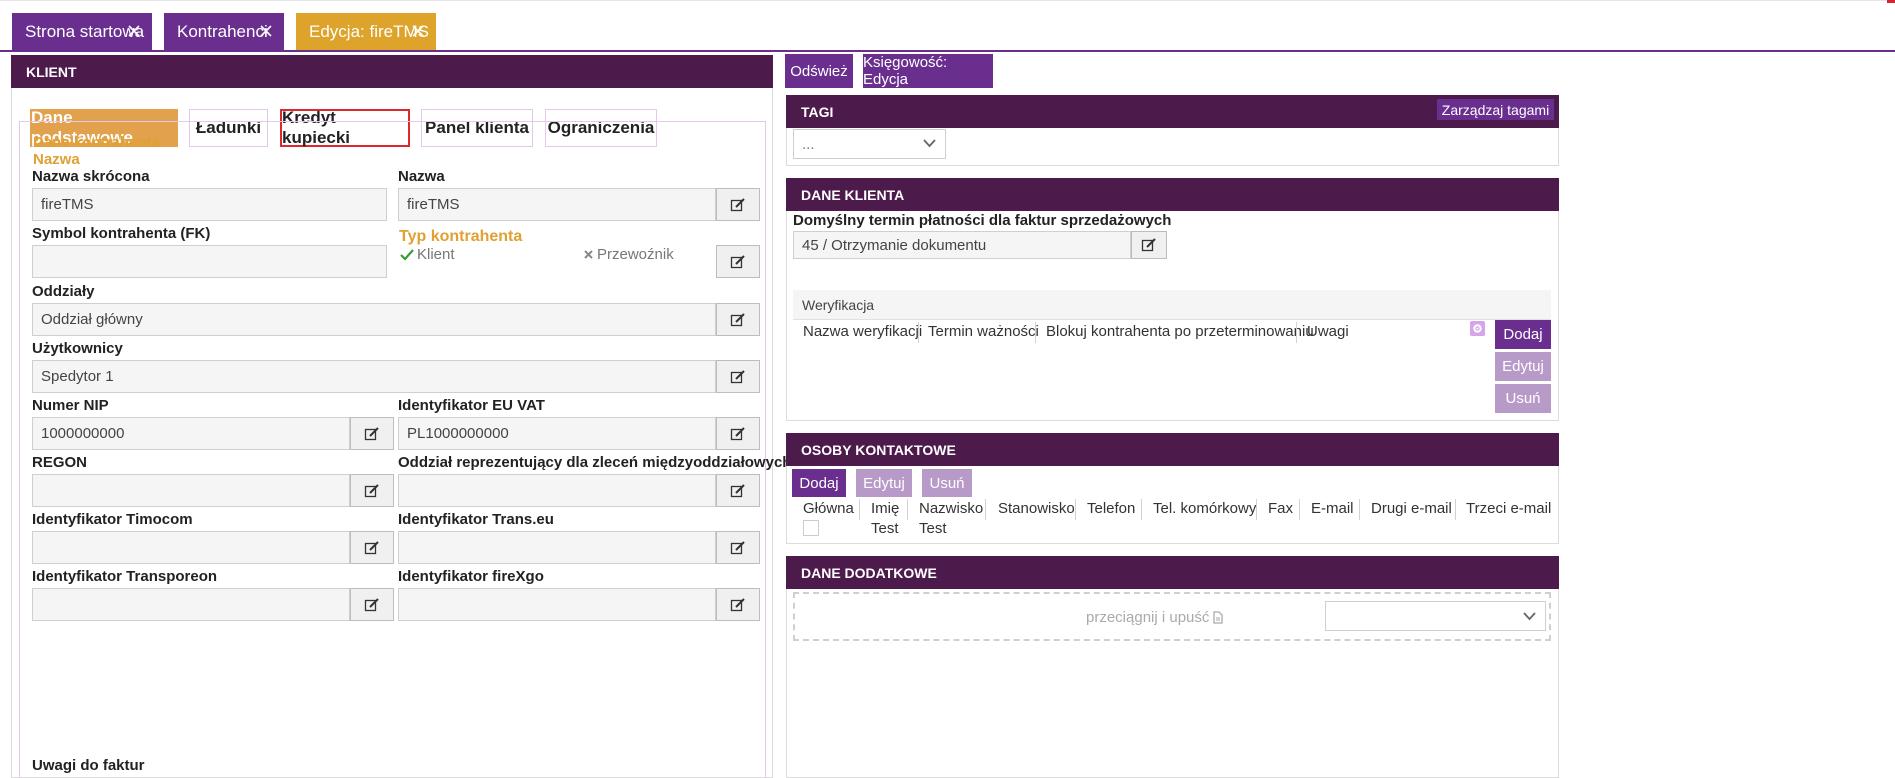 This screenshot has width=1895, height=778. What do you see at coordinates (1477, 328) in the screenshot?
I see `gear-icon` at bounding box center [1477, 328].